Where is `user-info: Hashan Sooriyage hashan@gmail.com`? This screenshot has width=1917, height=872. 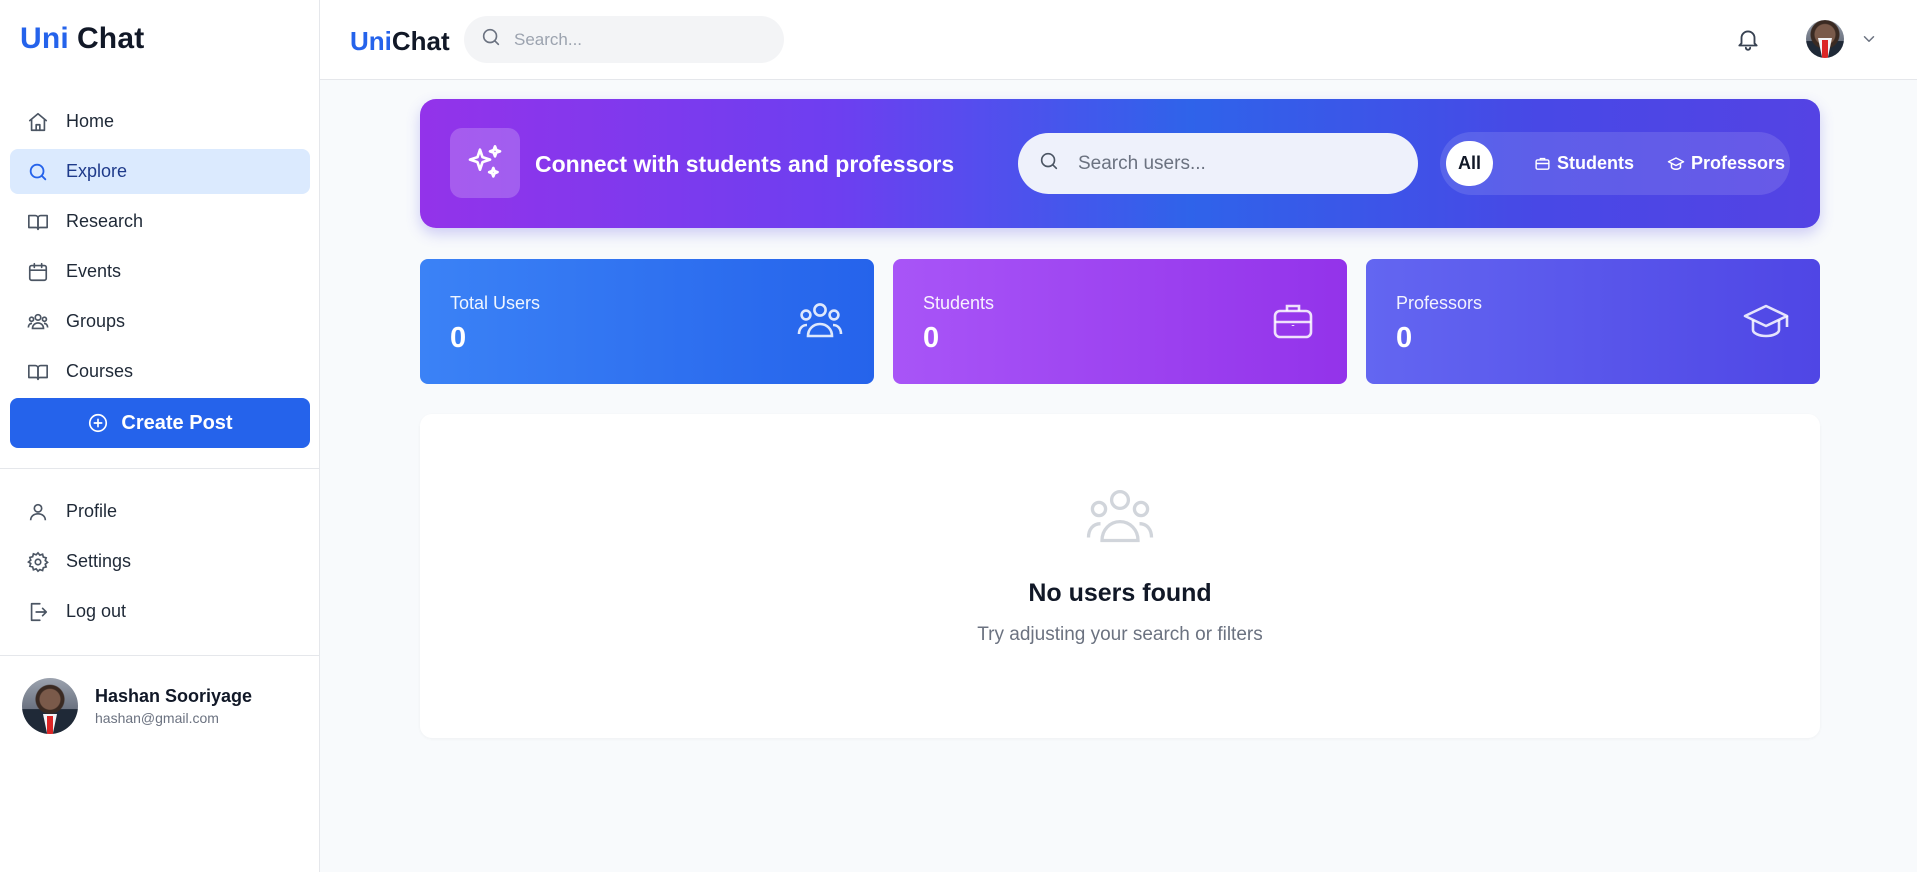 user-info: Hashan Sooriyage hashan@gmail.com is located at coordinates (173, 706).